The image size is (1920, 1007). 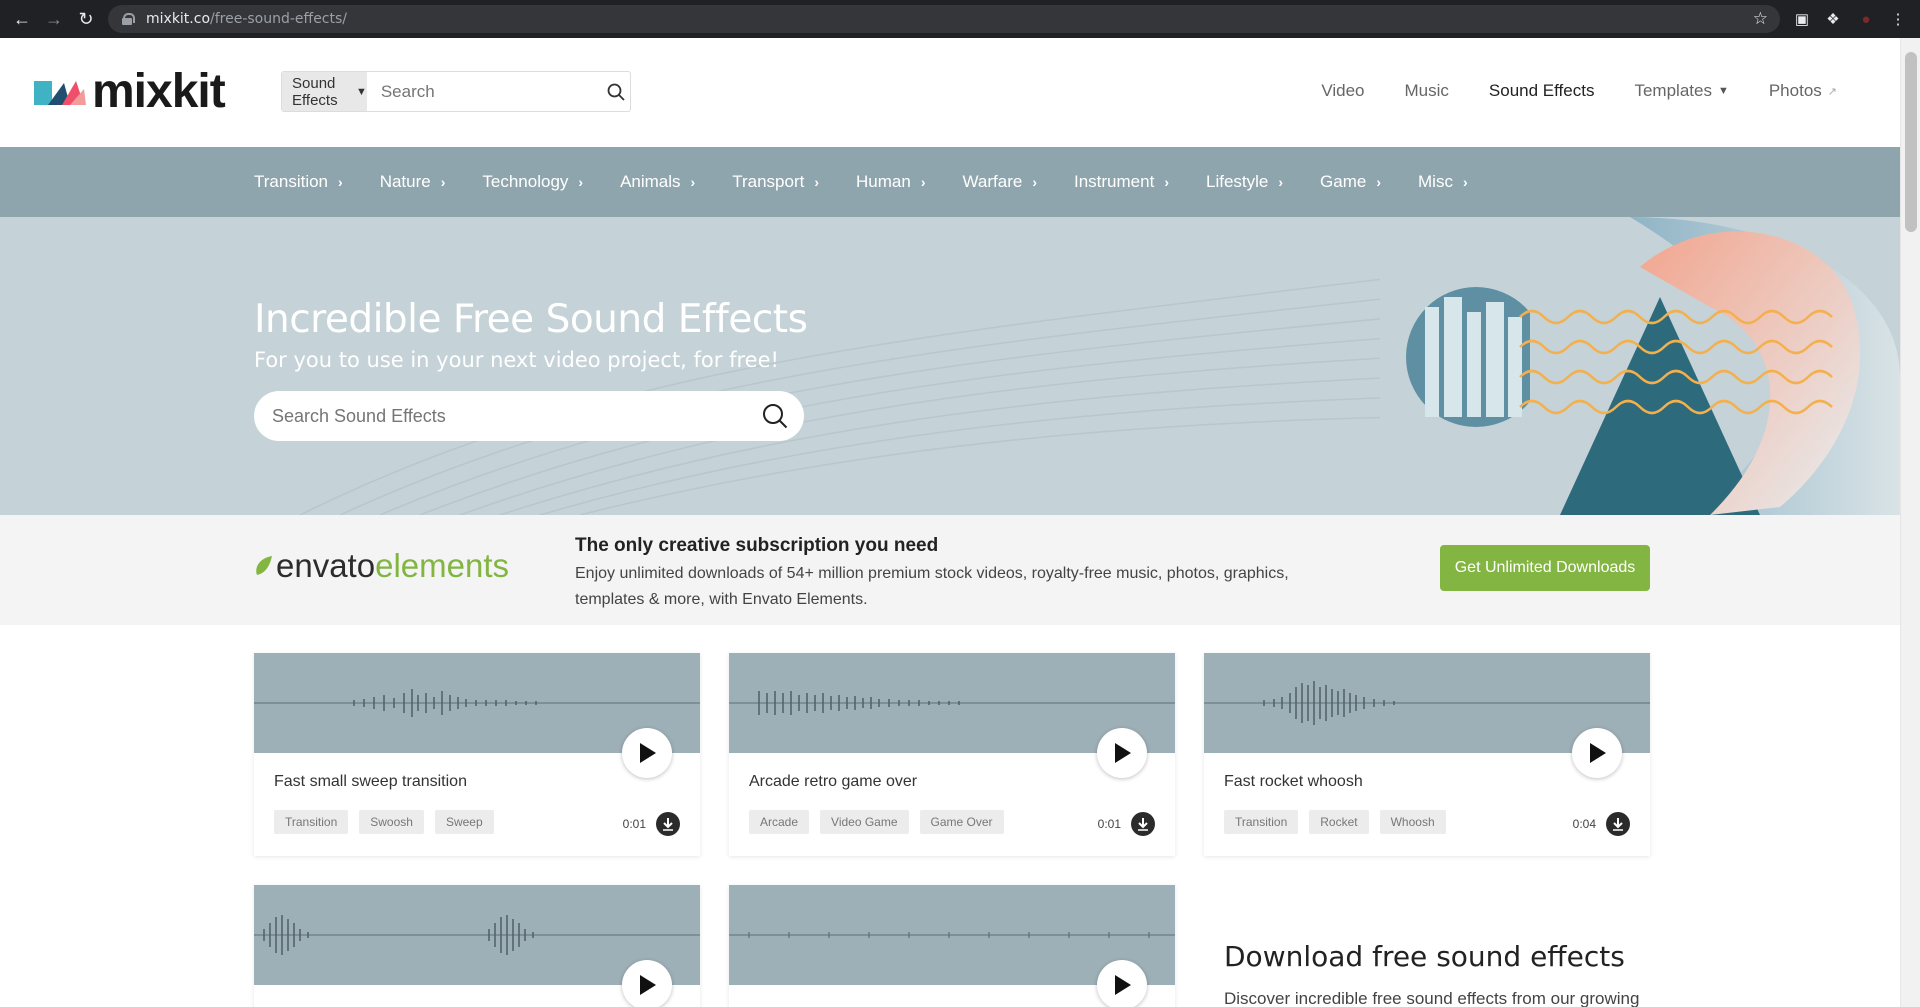 I want to click on tag: Swoosh, so click(x=391, y=822).